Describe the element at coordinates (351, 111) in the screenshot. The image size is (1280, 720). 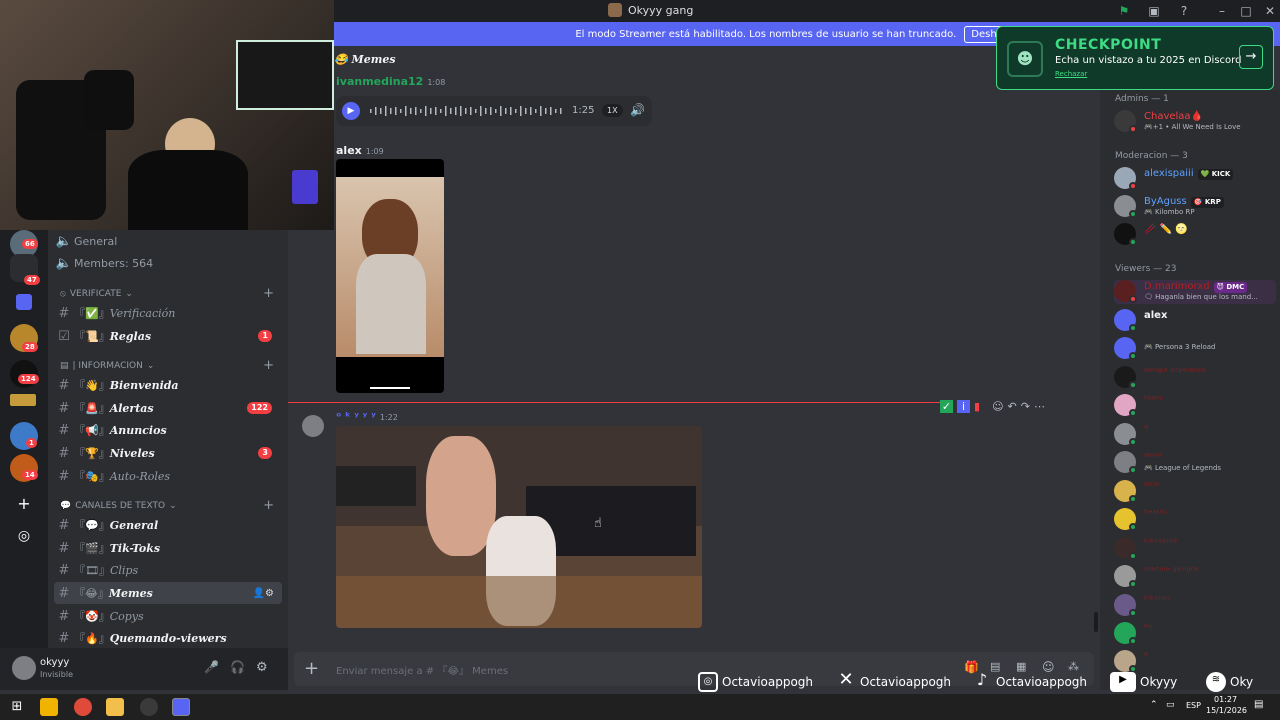
I see `play-icon: ▶` at that location.